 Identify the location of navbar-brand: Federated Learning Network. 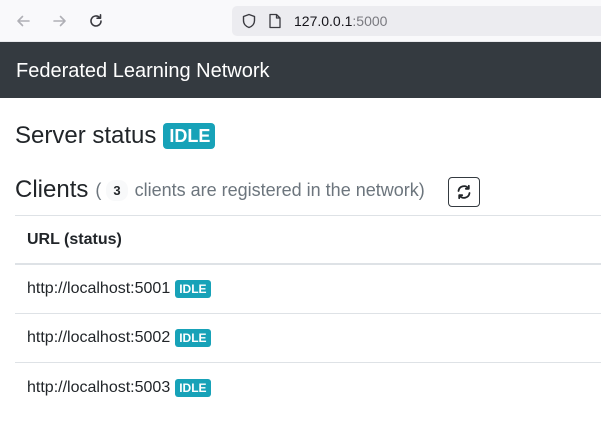
(142, 71).